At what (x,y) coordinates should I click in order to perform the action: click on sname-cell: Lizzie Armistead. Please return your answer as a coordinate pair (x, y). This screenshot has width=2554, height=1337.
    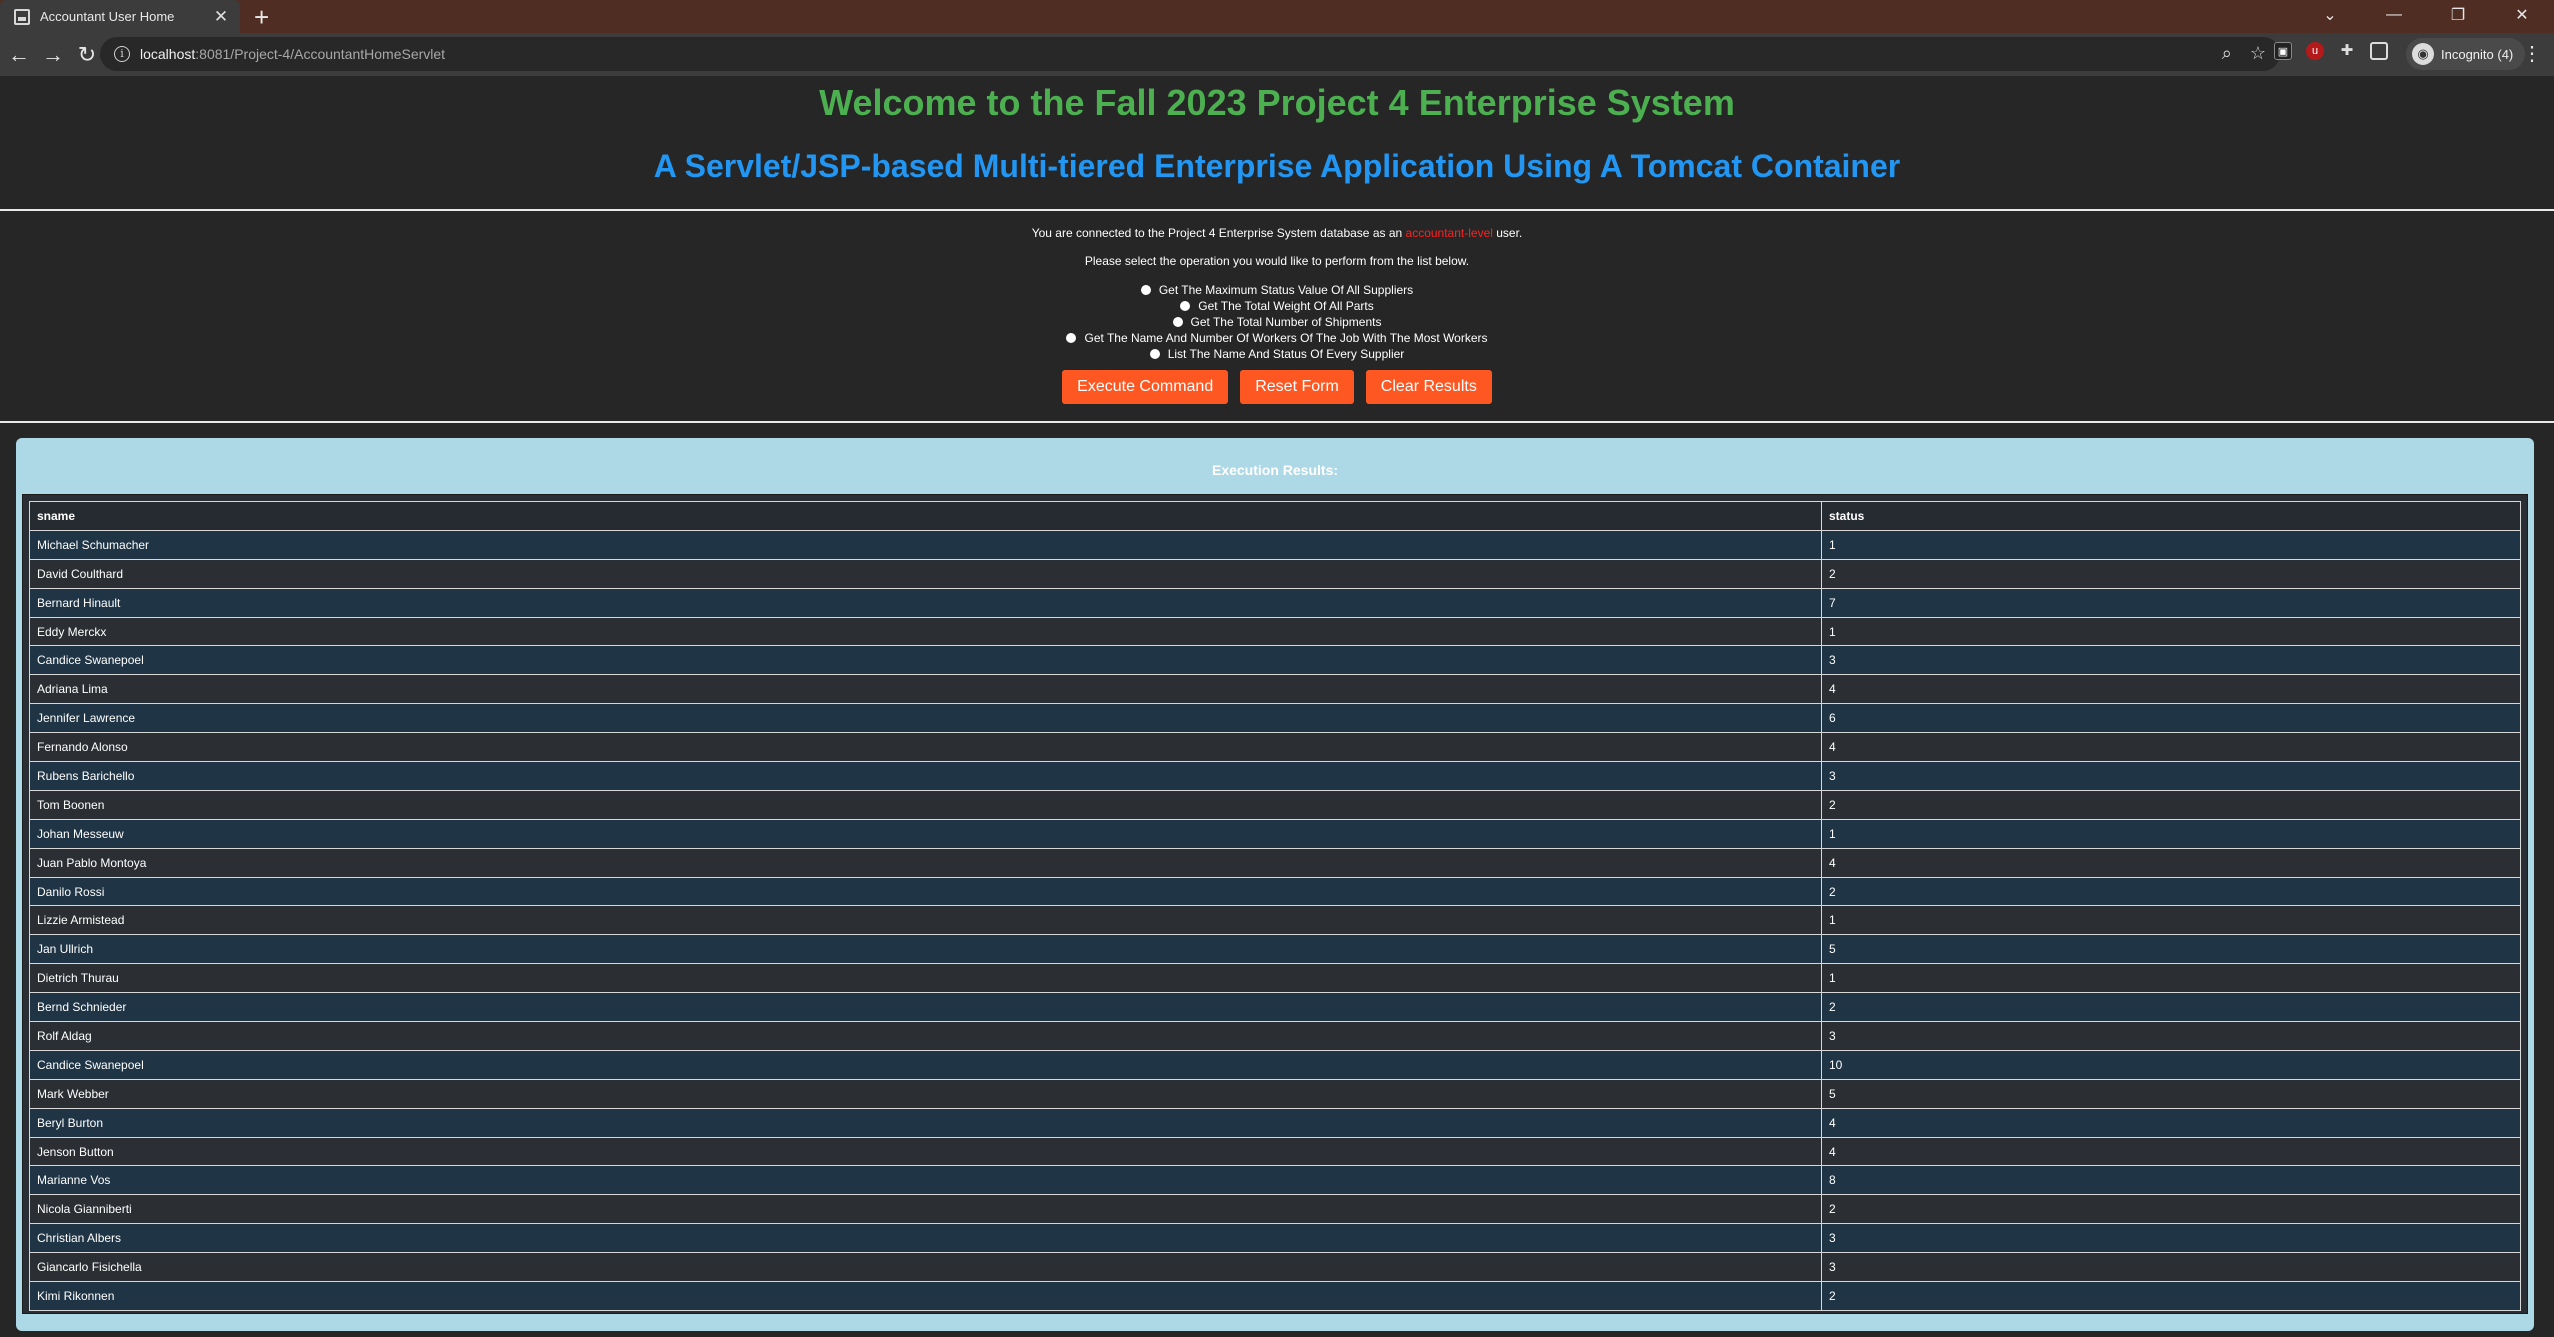
    Looking at the image, I should click on (925, 920).